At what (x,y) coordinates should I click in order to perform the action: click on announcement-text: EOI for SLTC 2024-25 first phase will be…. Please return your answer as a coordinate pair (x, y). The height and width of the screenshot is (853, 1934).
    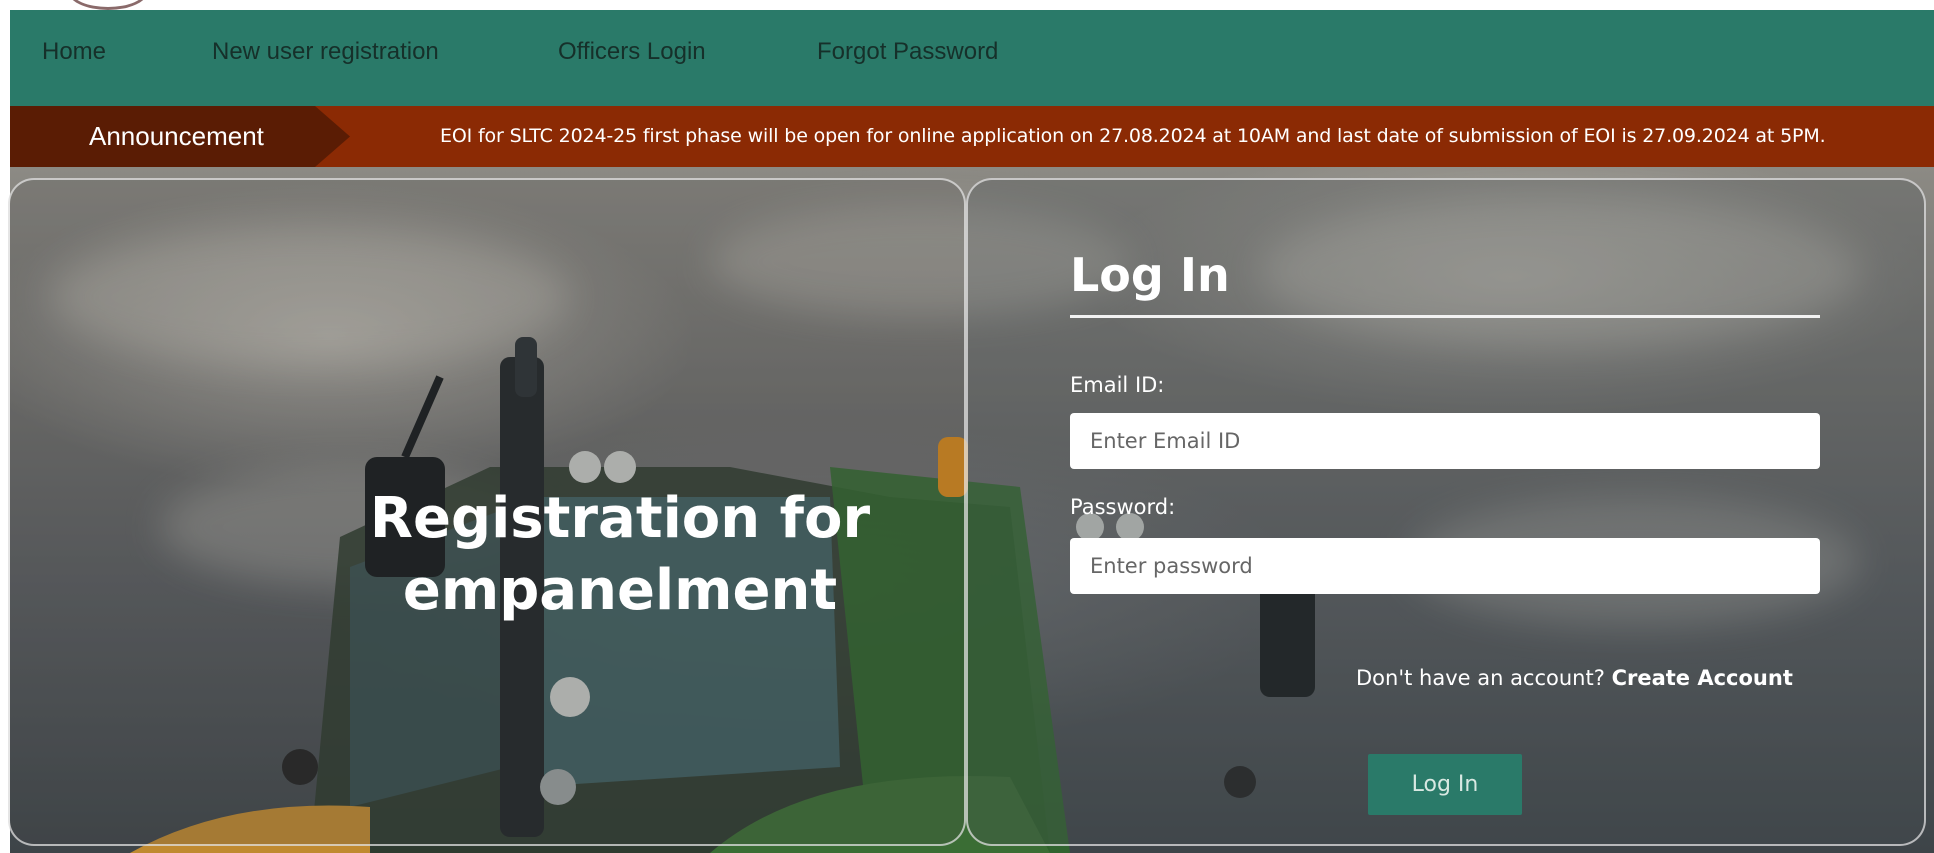
    Looking at the image, I should click on (1133, 136).